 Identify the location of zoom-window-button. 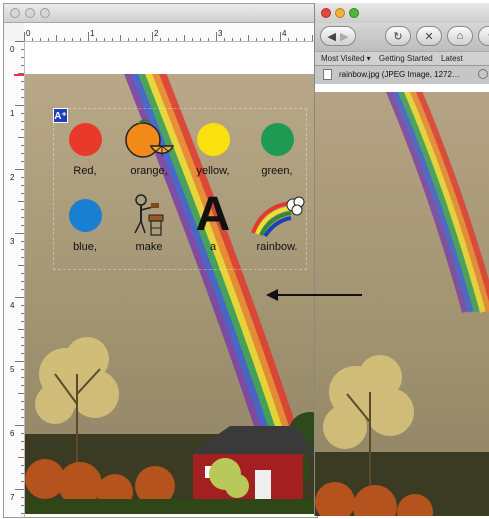
(45, 13).